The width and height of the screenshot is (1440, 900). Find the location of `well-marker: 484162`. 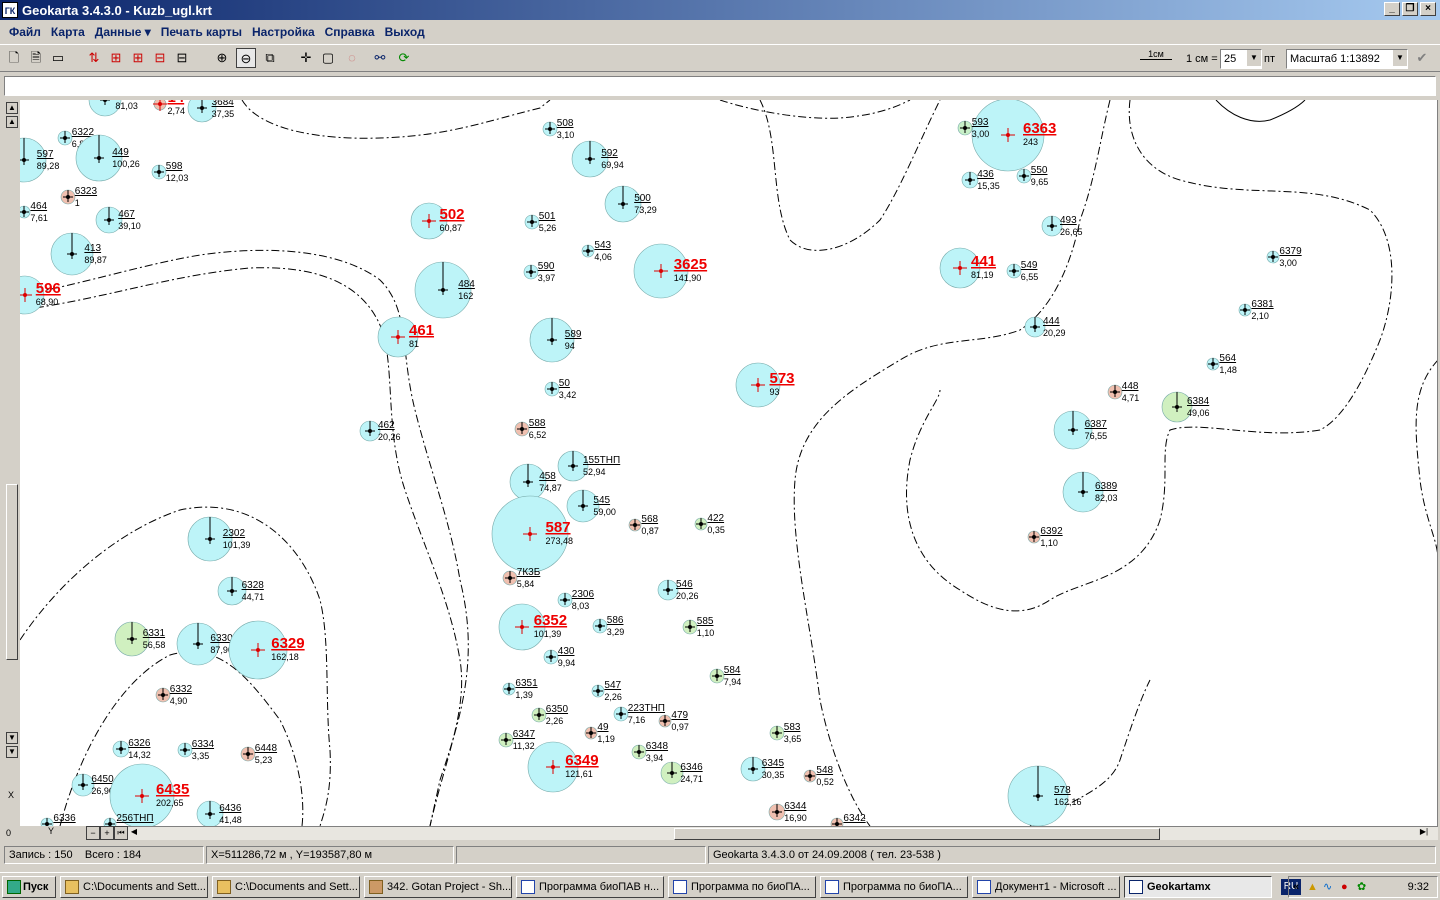

well-marker: 484162 is located at coordinates (444, 290).